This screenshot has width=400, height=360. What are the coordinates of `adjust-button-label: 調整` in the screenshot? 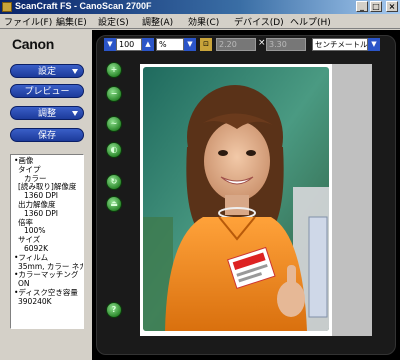 It's located at (46, 114).